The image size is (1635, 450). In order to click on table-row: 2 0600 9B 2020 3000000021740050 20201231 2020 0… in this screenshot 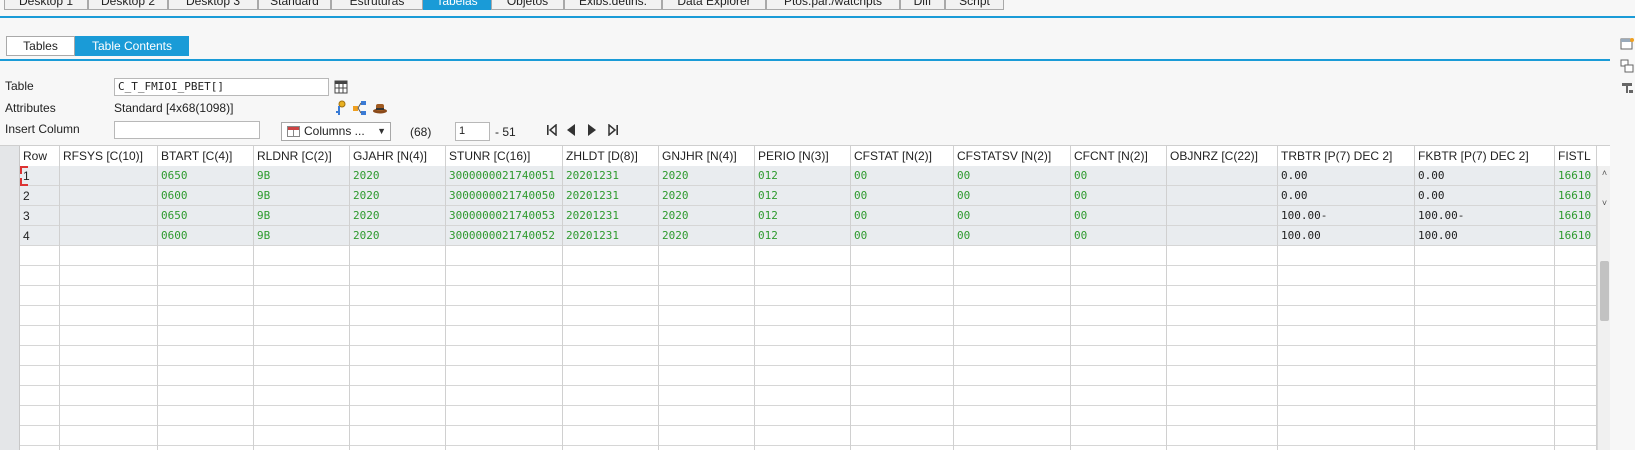, I will do `click(808, 196)`.